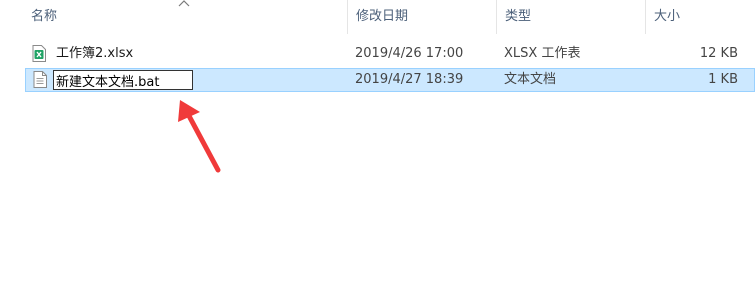  What do you see at coordinates (44, 17) in the screenshot?
I see `column-header-name: 名称` at bounding box center [44, 17].